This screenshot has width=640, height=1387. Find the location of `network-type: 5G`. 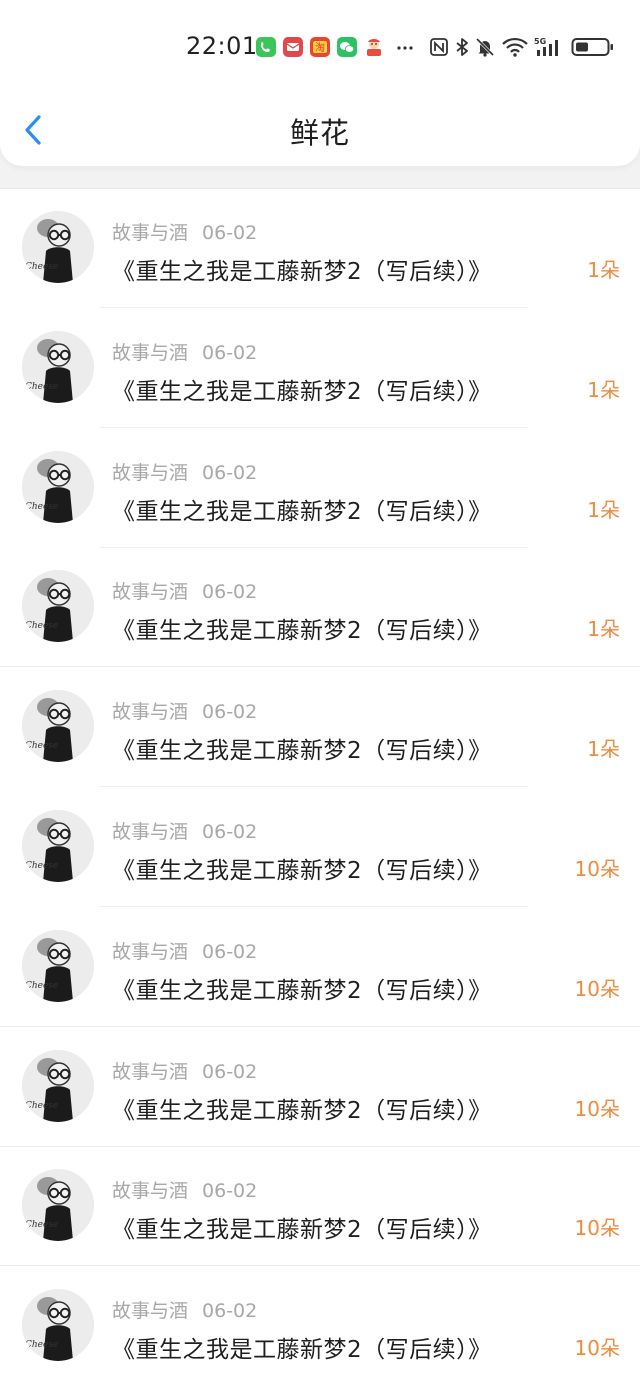

network-type: 5G is located at coordinates (540, 41).